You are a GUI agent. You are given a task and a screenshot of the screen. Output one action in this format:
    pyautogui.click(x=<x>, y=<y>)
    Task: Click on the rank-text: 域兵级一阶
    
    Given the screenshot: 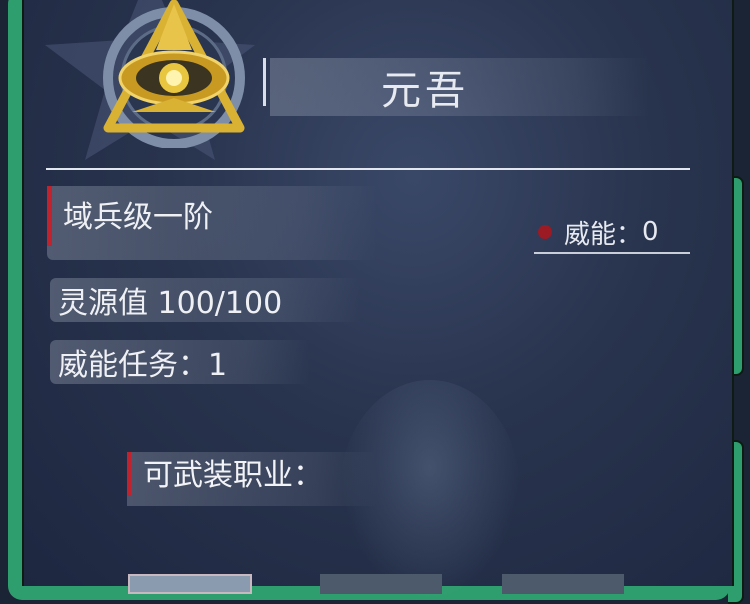 What is the action you would take?
    pyautogui.click(x=138, y=217)
    